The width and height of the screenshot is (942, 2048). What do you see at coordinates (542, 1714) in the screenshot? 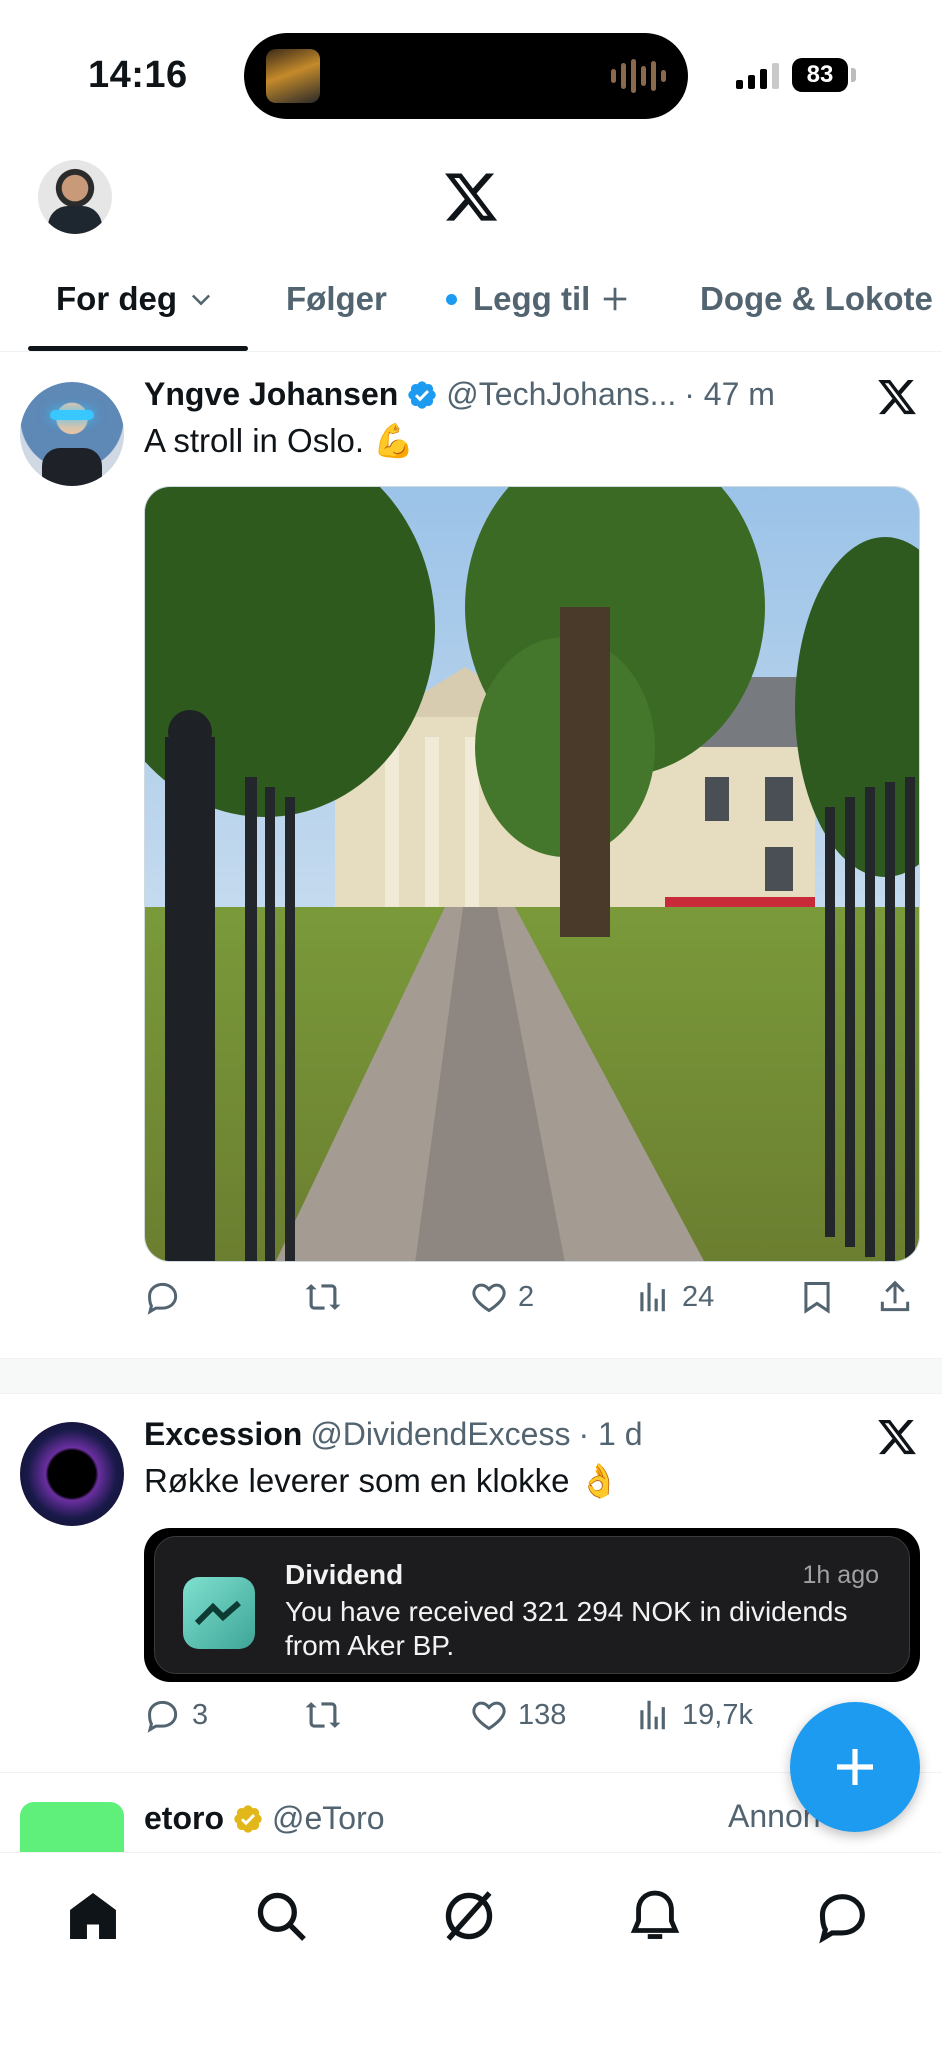
I see `like-count: 138` at bounding box center [542, 1714].